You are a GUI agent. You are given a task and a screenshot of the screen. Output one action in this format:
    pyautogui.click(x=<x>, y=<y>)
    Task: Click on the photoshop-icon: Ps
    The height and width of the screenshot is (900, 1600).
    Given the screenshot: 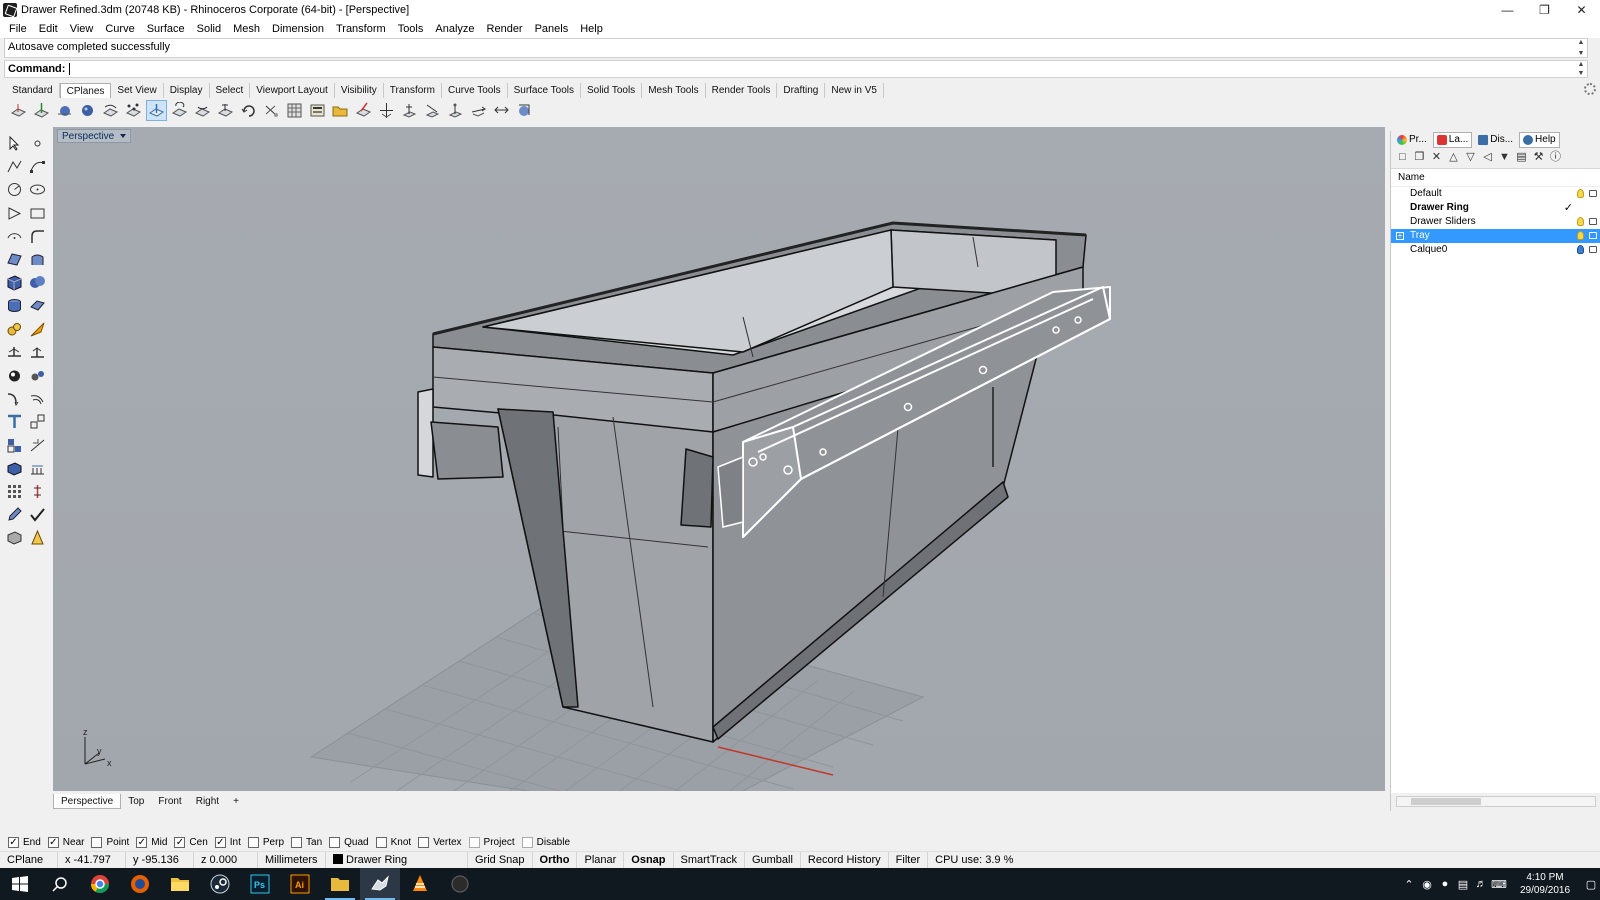 What is the action you would take?
    pyautogui.click(x=260, y=884)
    